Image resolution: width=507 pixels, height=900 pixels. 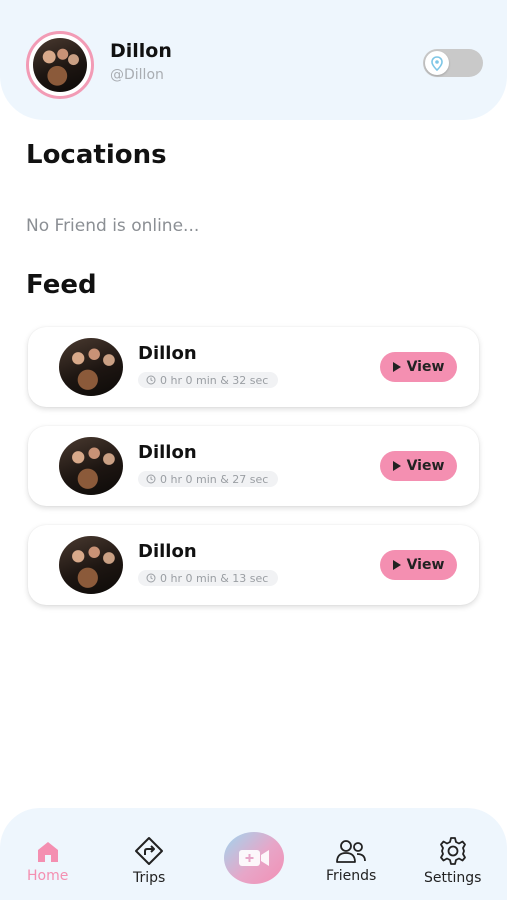 What do you see at coordinates (453, 878) in the screenshot?
I see `nav-settings-label: Settings` at bounding box center [453, 878].